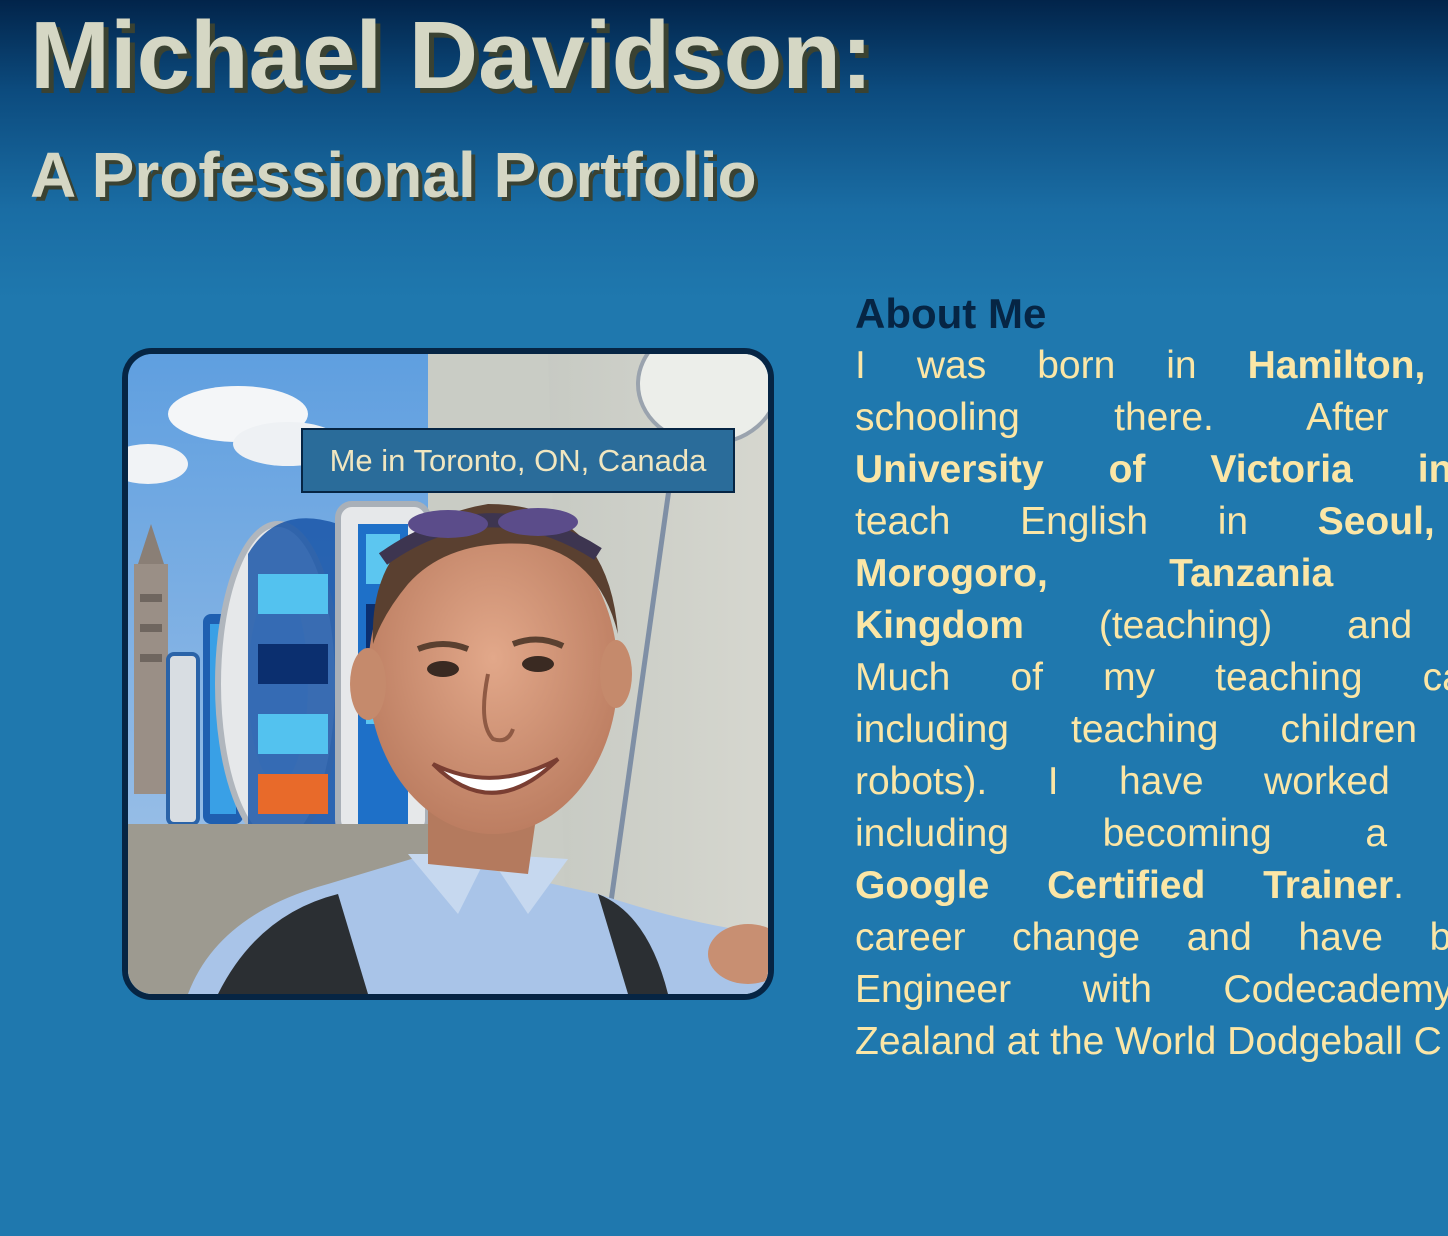 Image resolution: width=1448 pixels, height=1236 pixels. I want to click on about-highlight: Kingdom, so click(939, 625).